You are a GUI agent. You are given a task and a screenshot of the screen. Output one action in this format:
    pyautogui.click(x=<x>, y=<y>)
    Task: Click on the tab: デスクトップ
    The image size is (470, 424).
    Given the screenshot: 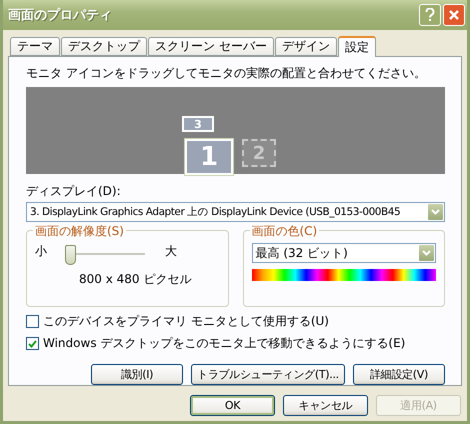 What is the action you would take?
    pyautogui.click(x=104, y=46)
    